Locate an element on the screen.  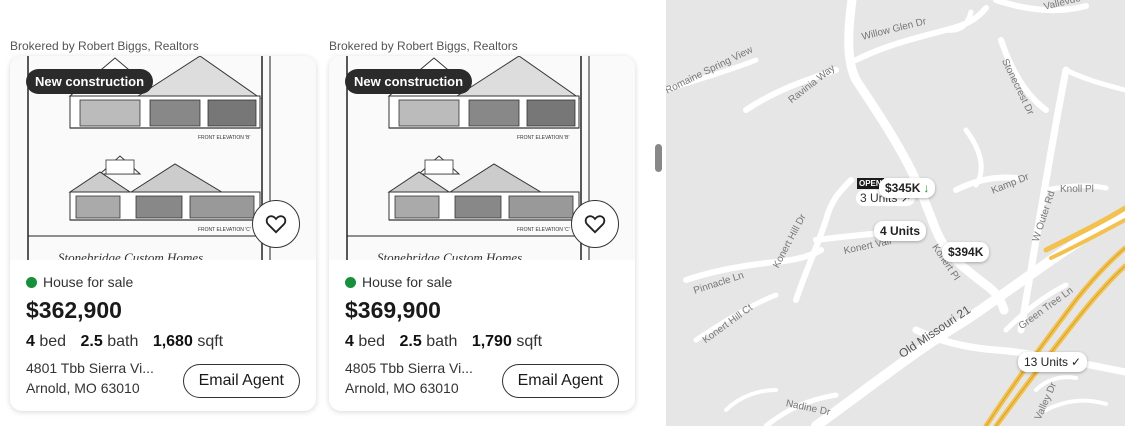
listing-specs: 4 bed 2.5 bath 1,680 sqft is located at coordinates (124, 342).